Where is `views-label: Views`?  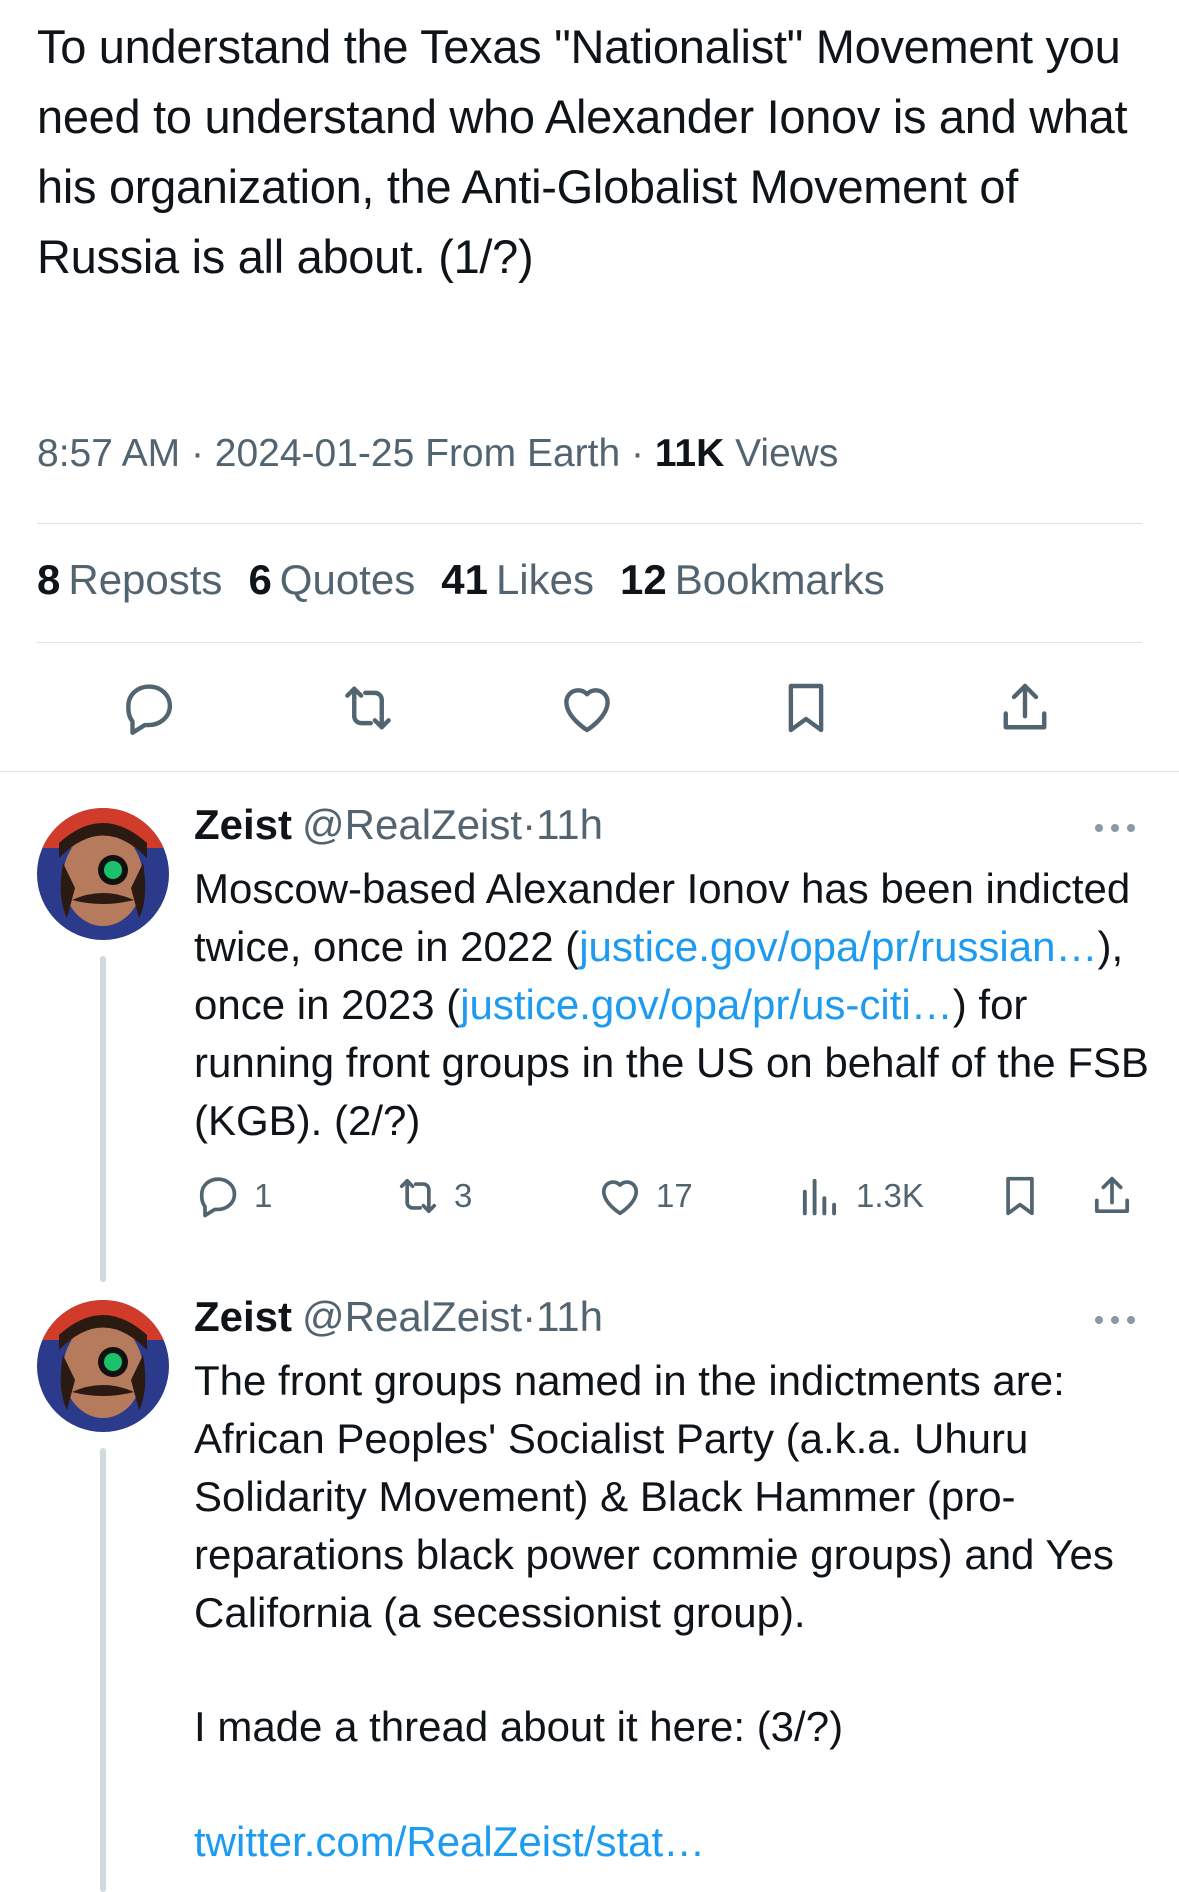
views-label: Views is located at coordinates (787, 453).